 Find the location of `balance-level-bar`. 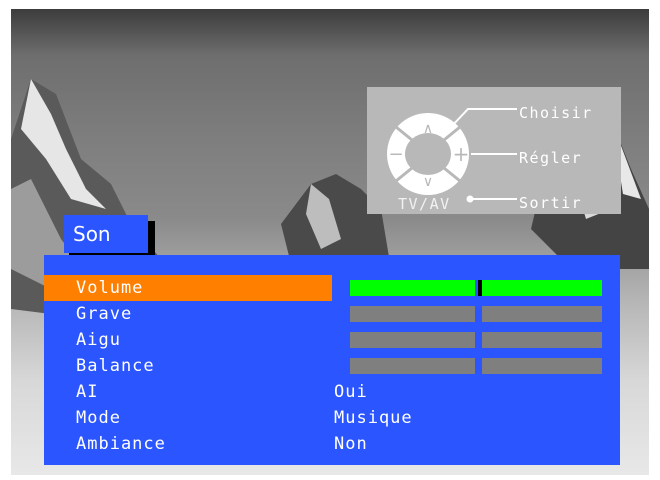

balance-level-bar is located at coordinates (476, 366).